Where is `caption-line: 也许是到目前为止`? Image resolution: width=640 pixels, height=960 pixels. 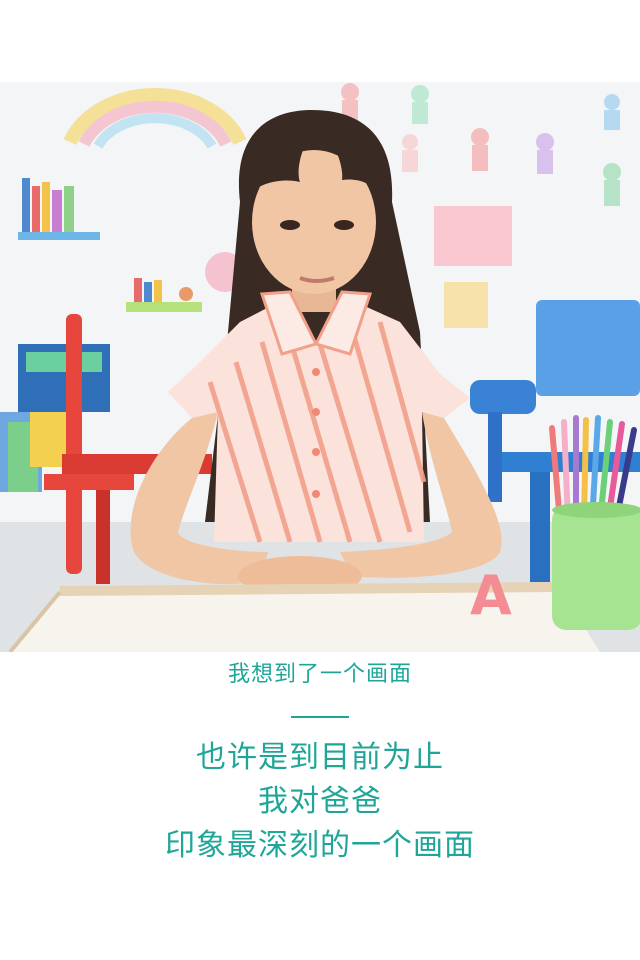 caption-line: 也许是到目前为止 is located at coordinates (320, 757).